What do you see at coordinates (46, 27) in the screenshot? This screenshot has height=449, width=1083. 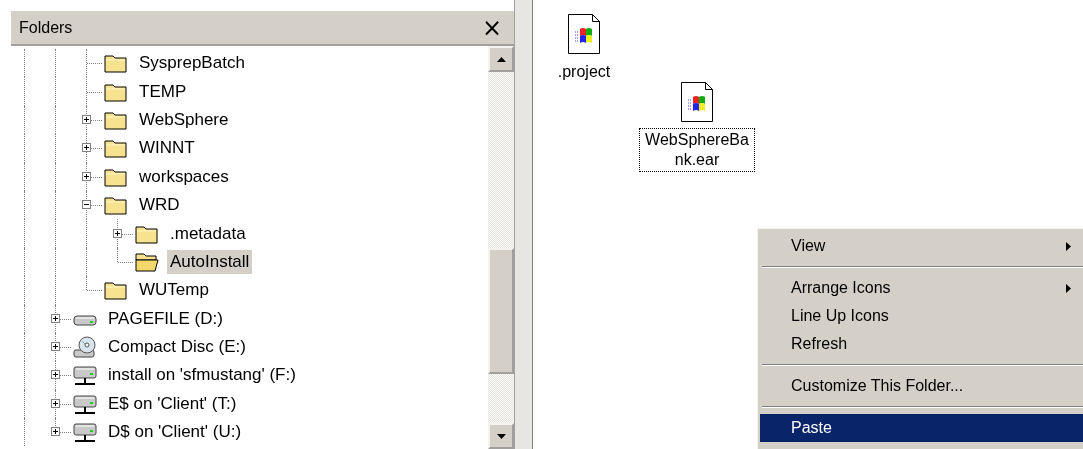 I see `pane-title: Folders` at bounding box center [46, 27].